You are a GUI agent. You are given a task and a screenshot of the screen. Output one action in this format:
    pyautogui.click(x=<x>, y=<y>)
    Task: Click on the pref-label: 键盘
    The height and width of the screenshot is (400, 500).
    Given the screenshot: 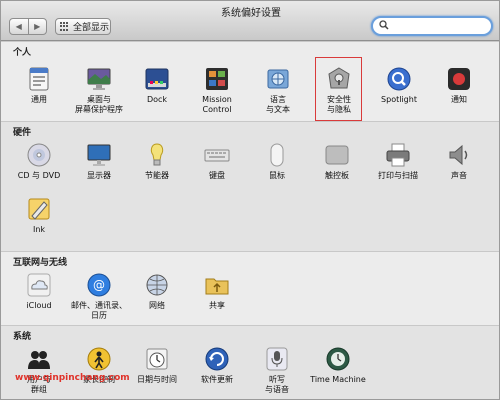 What is the action you would take?
    pyautogui.click(x=217, y=175)
    